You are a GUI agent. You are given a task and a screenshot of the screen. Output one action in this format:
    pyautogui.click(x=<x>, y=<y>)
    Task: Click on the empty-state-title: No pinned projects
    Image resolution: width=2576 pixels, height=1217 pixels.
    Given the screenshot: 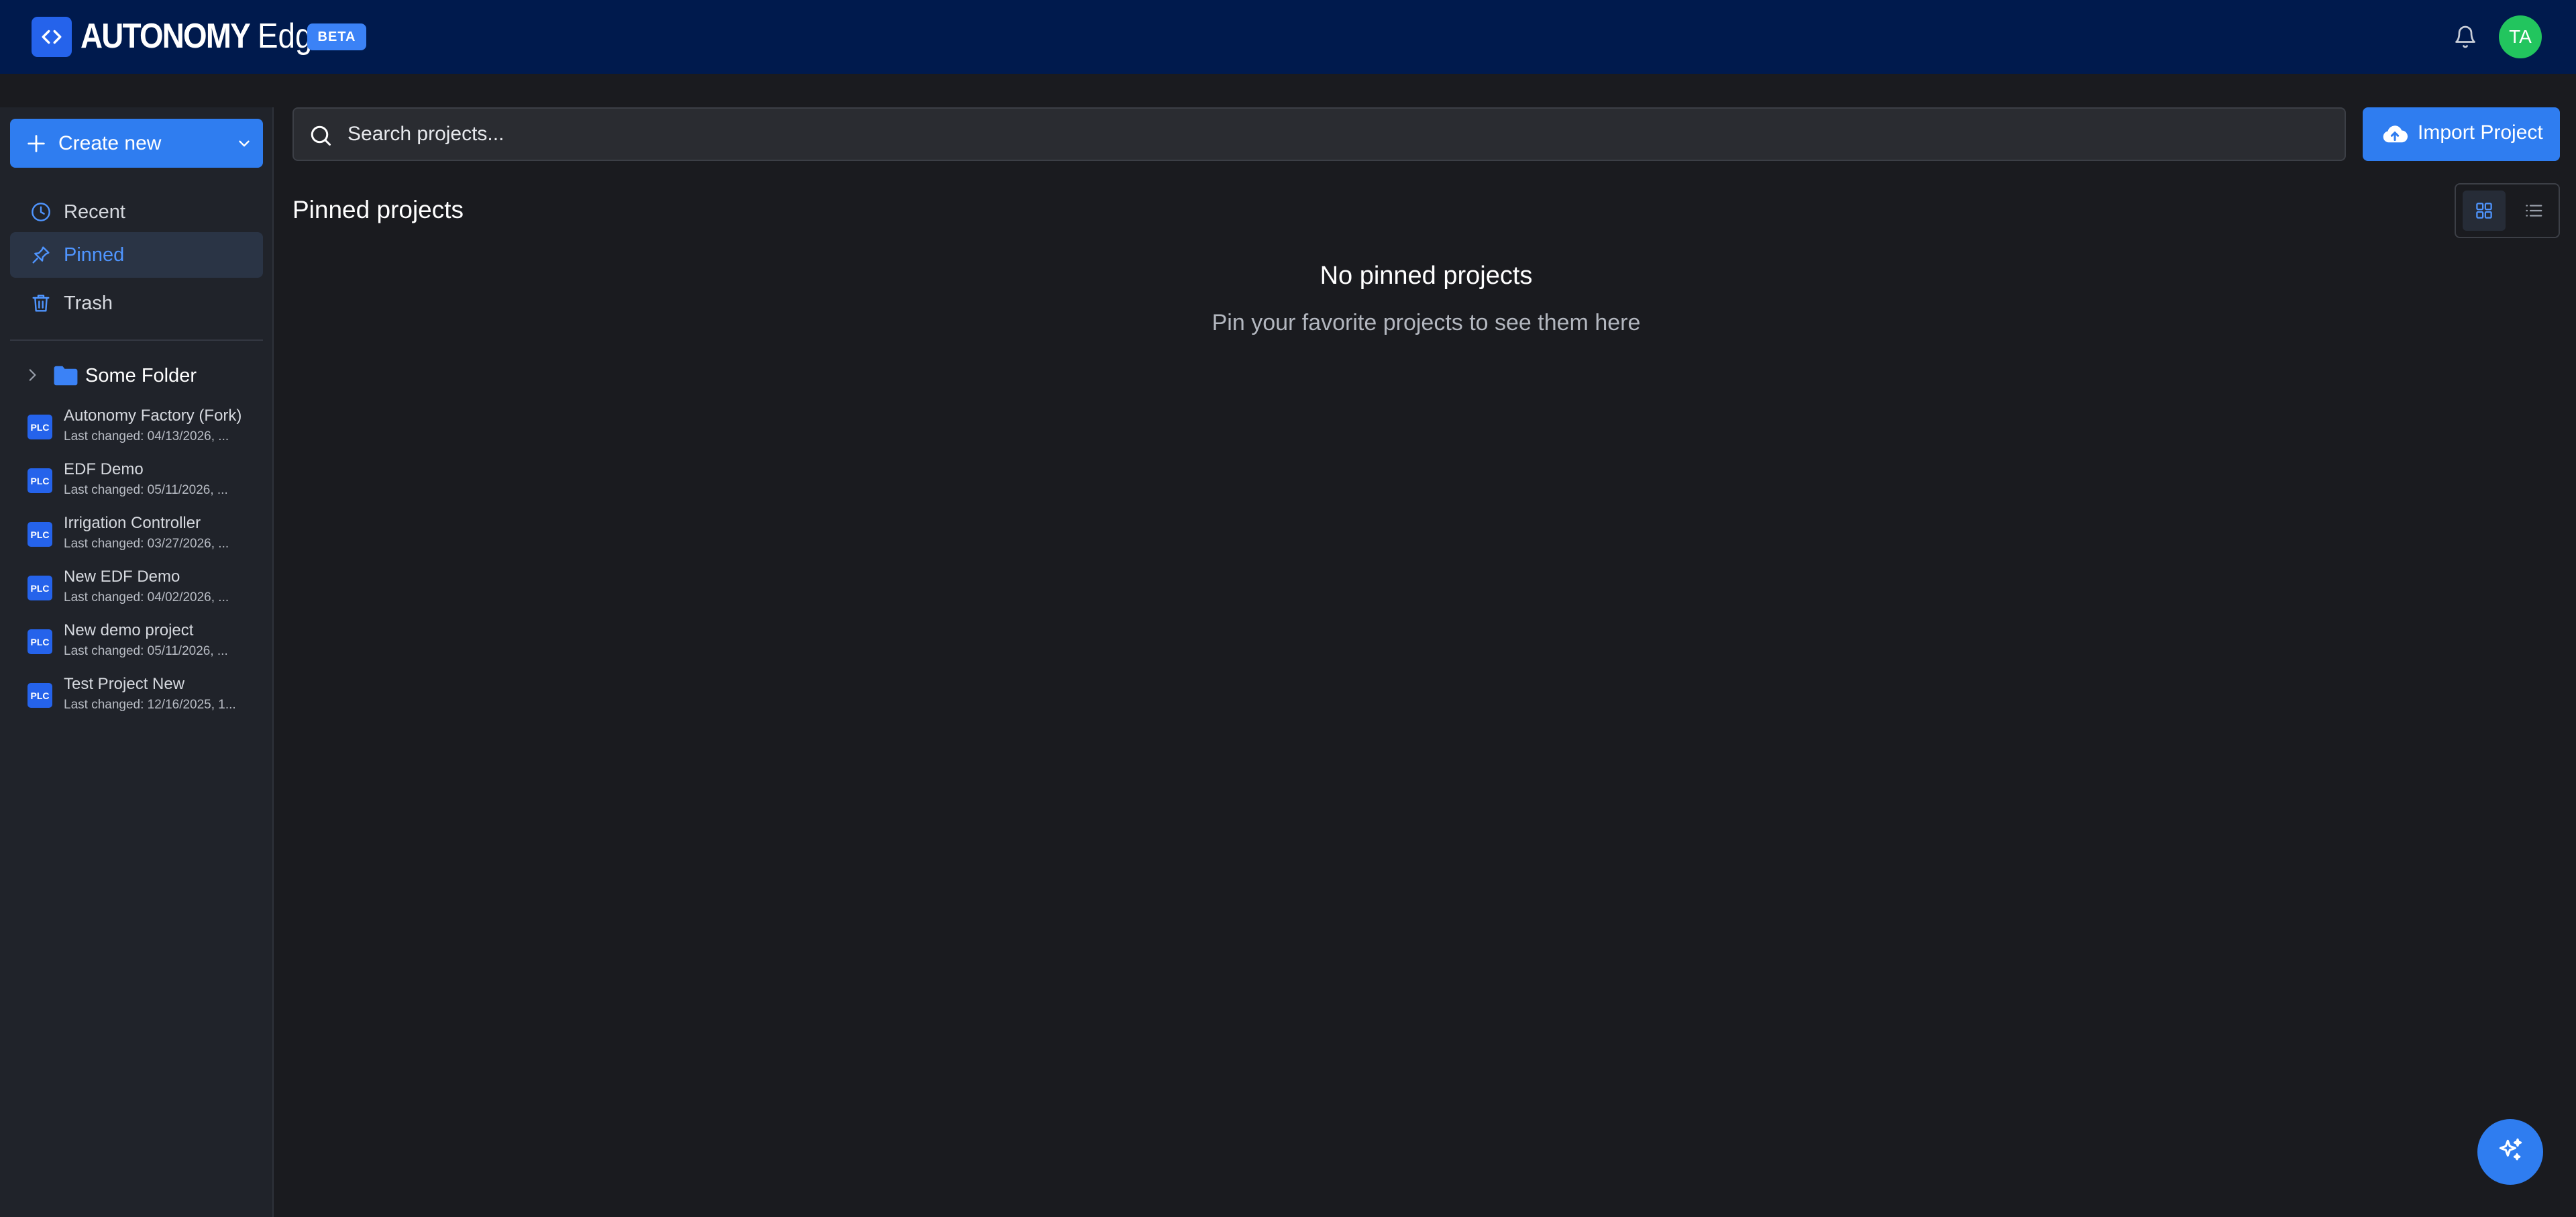 What is the action you would take?
    pyautogui.click(x=1426, y=276)
    